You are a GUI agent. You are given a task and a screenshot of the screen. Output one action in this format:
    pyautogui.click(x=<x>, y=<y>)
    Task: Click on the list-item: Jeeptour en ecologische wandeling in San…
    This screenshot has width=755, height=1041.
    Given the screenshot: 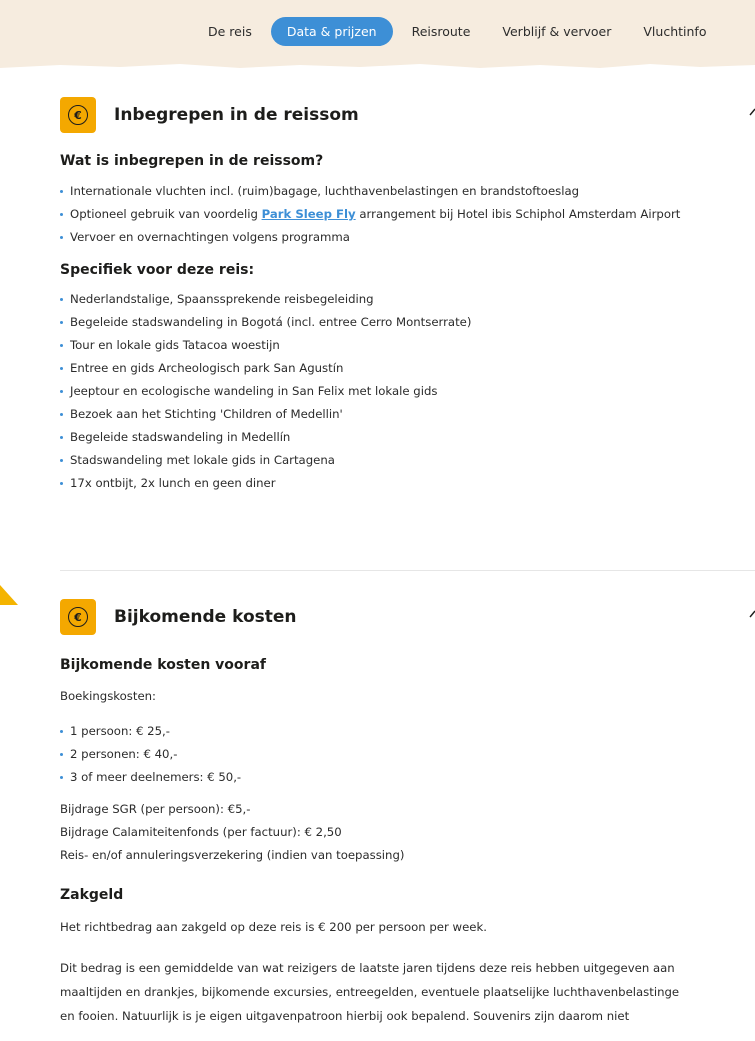 What is the action you would take?
    pyautogui.click(x=265, y=391)
    